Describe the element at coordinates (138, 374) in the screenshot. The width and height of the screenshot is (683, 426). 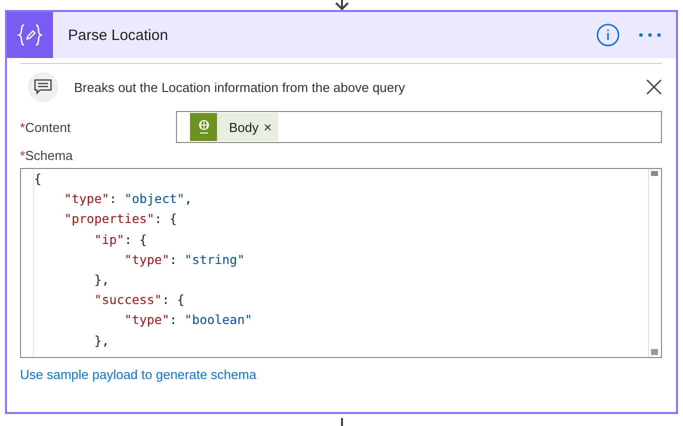
I see `generate-schema-link: Use sample payload to generate schema` at that location.